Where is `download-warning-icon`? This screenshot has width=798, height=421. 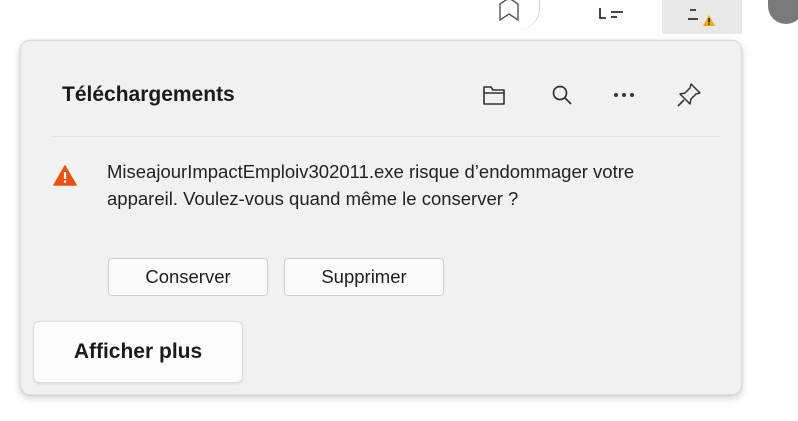
download-warning-icon is located at coordinates (701, 17).